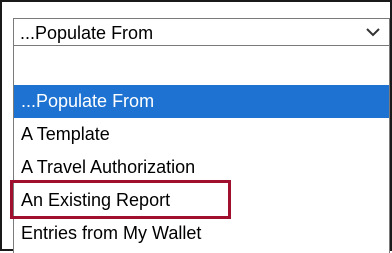 The height and width of the screenshot is (253, 392). I want to click on select-current-value: ...Populate From, so click(87, 33).